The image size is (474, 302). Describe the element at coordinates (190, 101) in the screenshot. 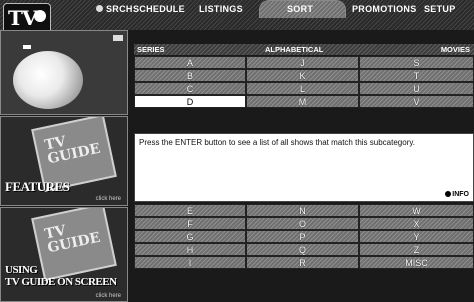

I see `letter-cell-selected: D` at that location.